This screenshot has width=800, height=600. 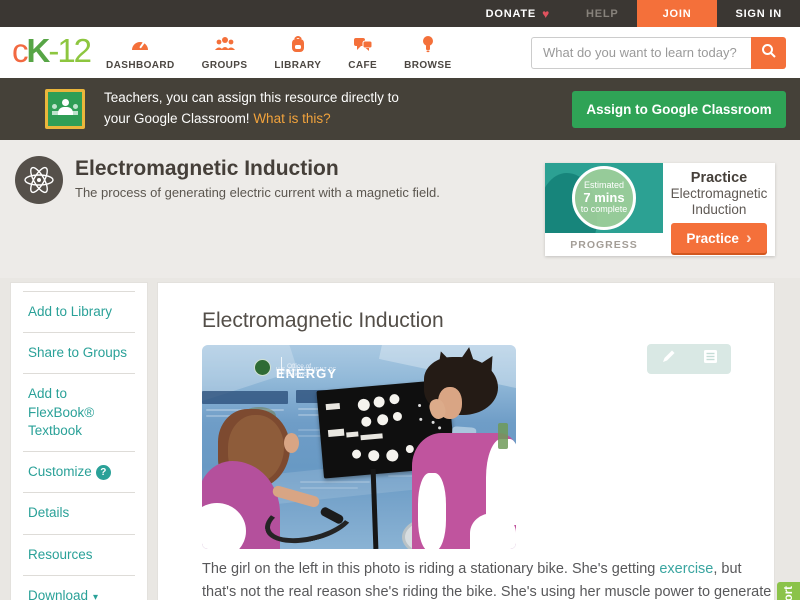 I want to click on sidebar-item-details: Details, so click(x=79, y=514).